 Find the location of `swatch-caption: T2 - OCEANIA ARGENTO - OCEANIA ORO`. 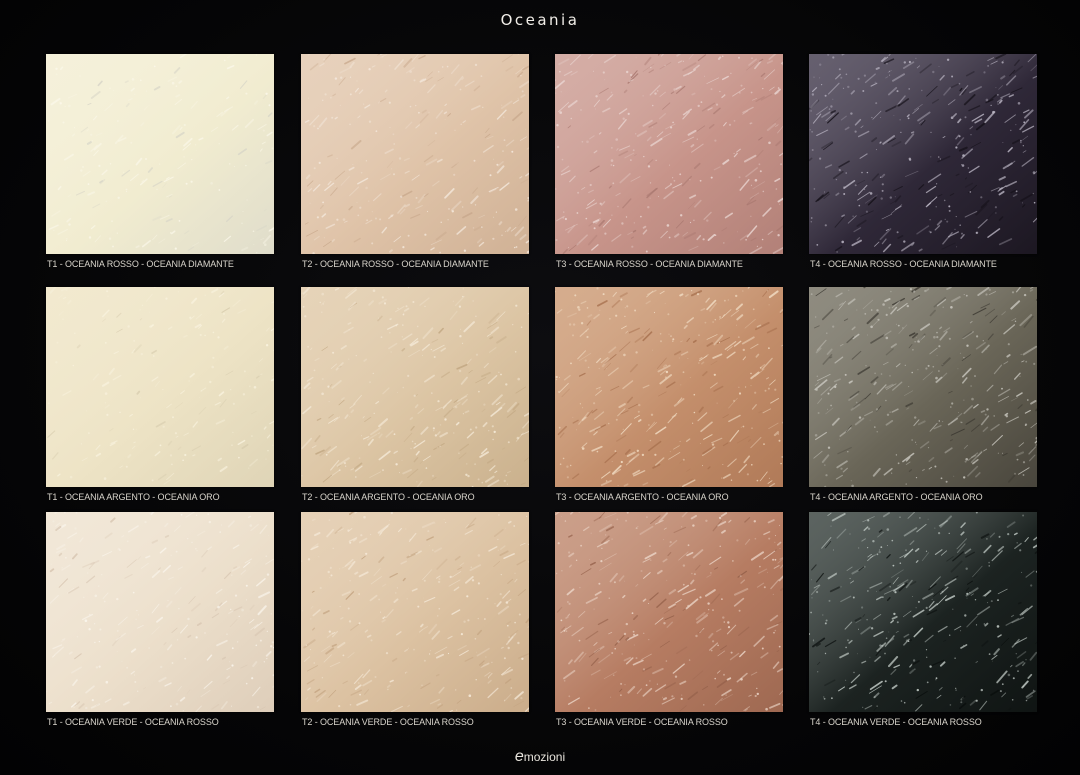

swatch-caption: T2 - OCEANIA ARGENTO - OCEANIA ORO is located at coordinates (388, 497).